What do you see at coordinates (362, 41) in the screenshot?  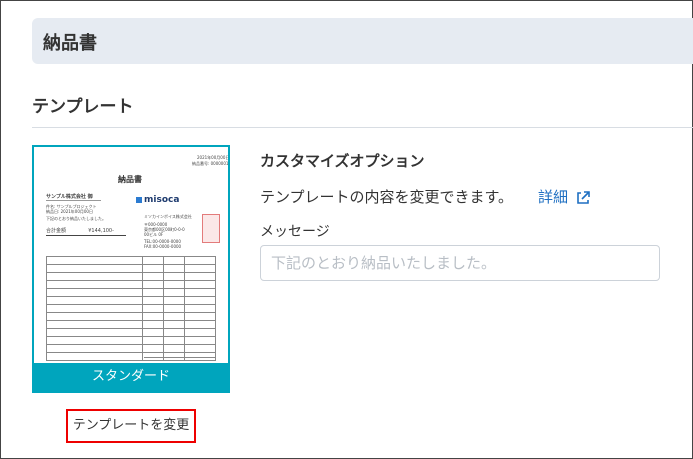 I see `page-header: 納品書` at bounding box center [362, 41].